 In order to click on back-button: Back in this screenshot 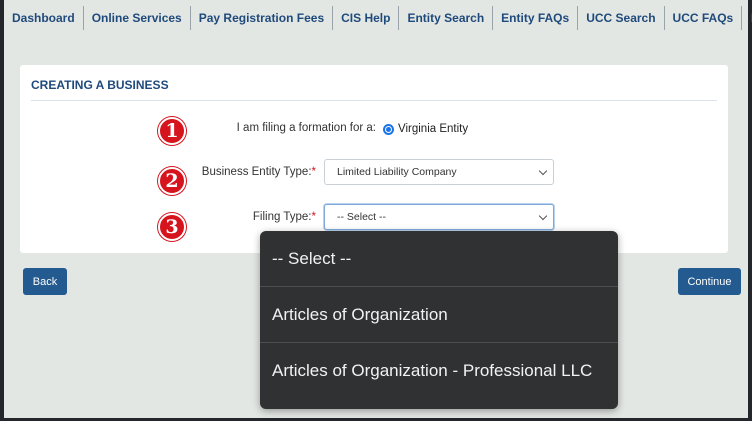, I will do `click(45, 281)`.